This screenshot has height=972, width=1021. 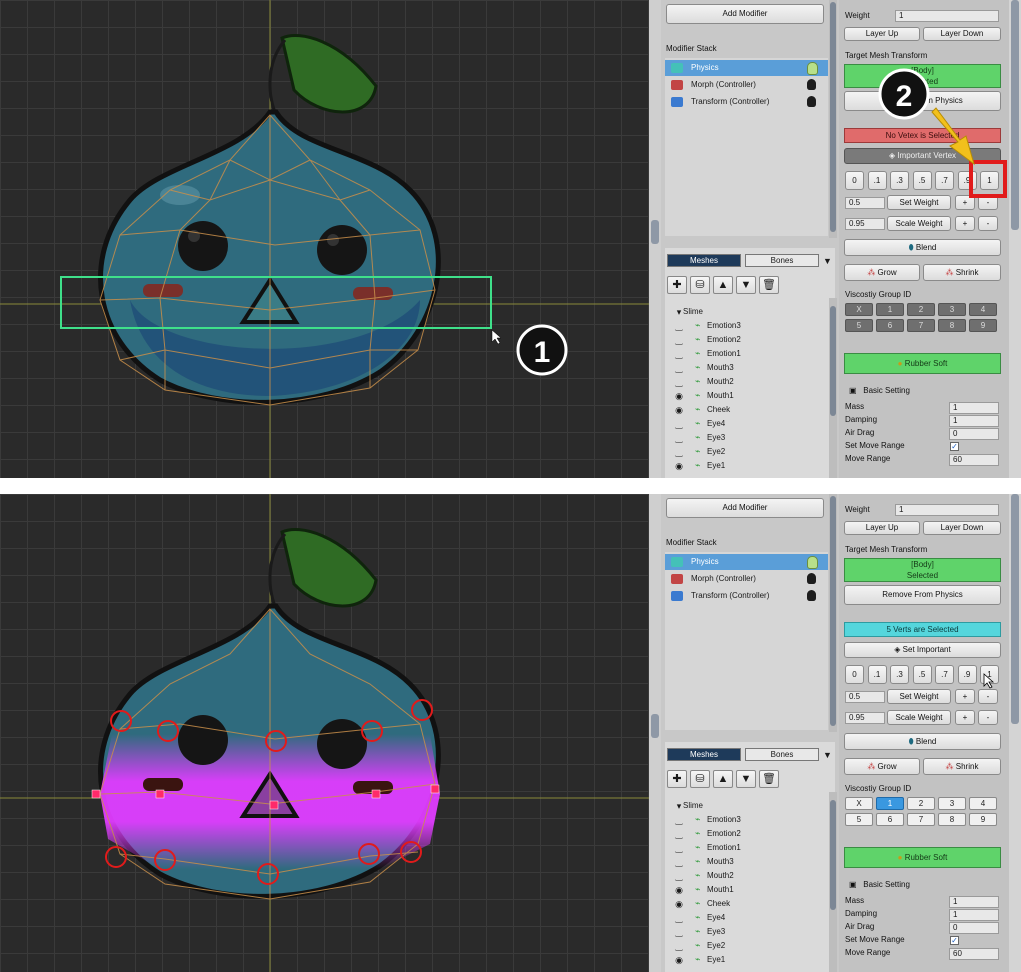 What do you see at coordinates (833, 119) in the screenshot?
I see `stack-scrollbar` at bounding box center [833, 119].